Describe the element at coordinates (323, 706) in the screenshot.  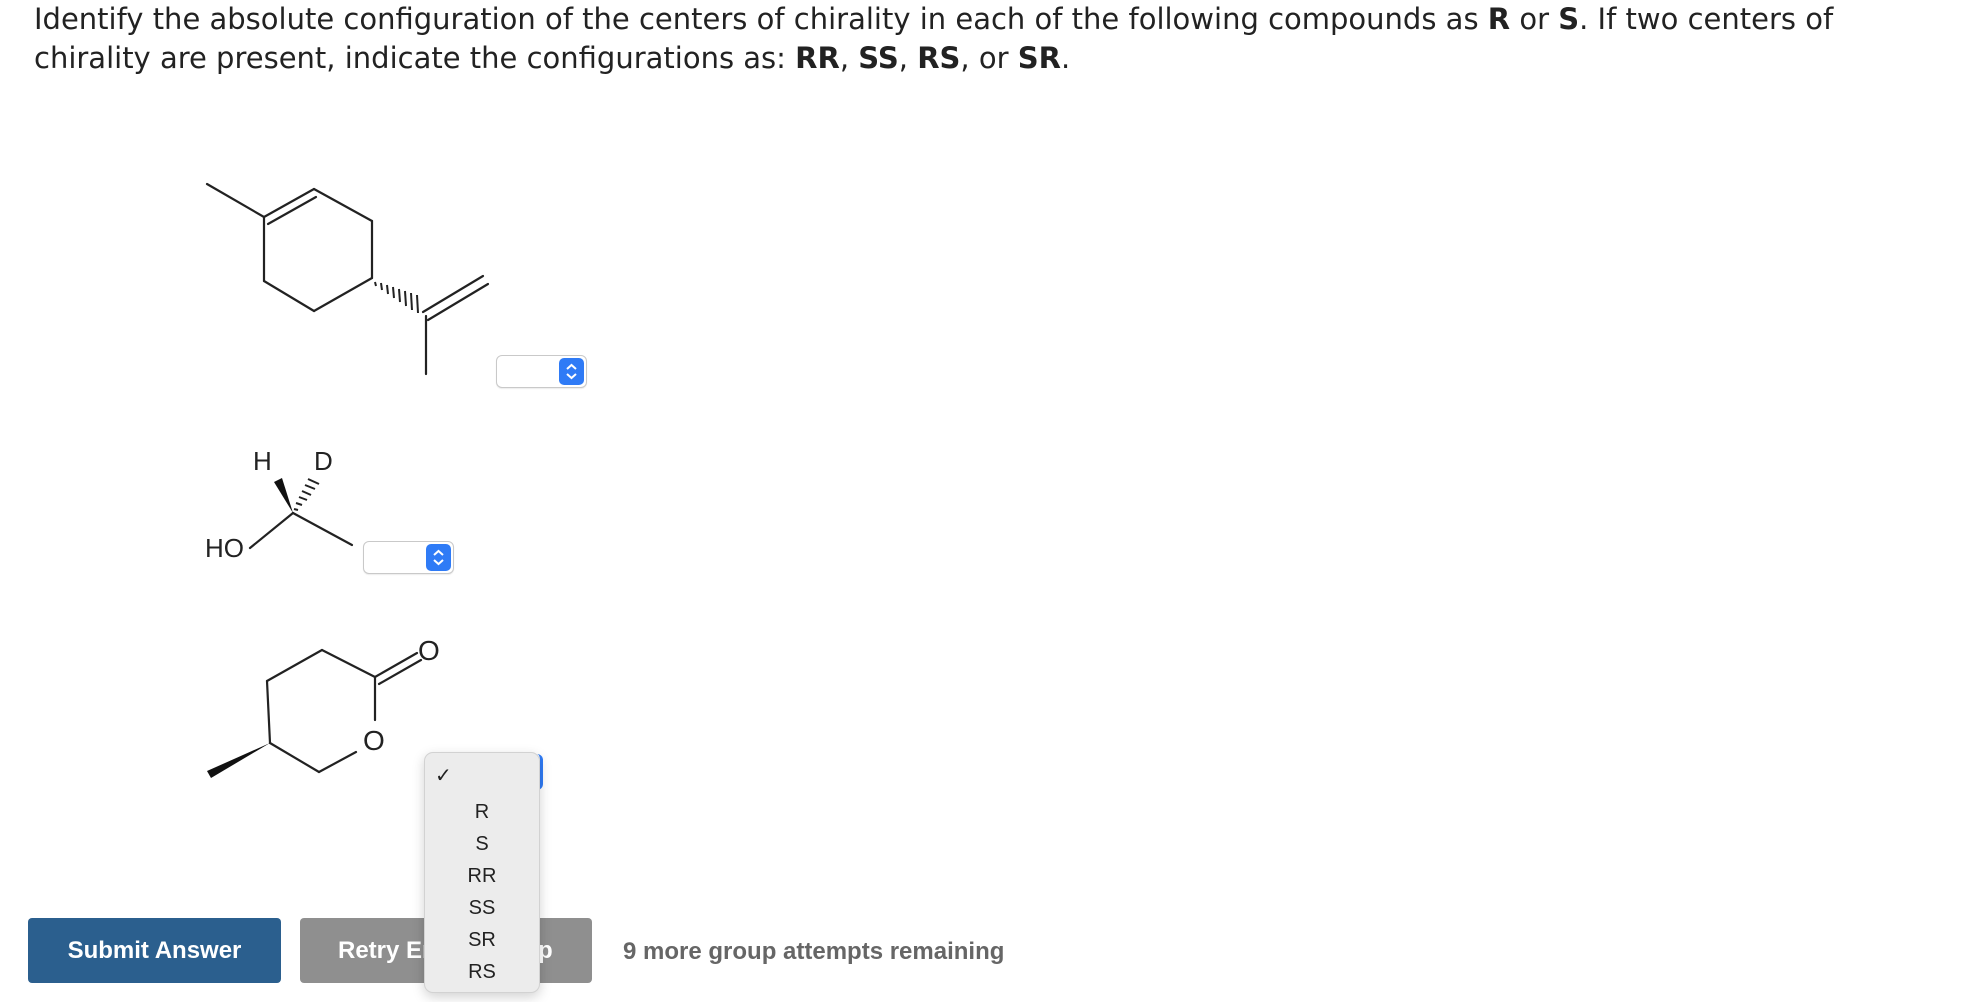
I see `molecule-3-structure: O O` at that location.